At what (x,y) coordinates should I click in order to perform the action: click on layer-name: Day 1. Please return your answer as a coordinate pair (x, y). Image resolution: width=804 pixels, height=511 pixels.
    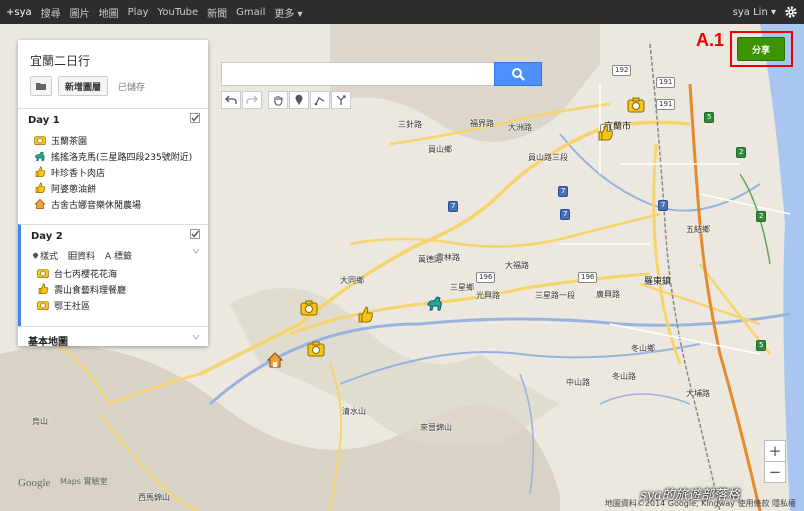
    Looking at the image, I should click on (118, 120).